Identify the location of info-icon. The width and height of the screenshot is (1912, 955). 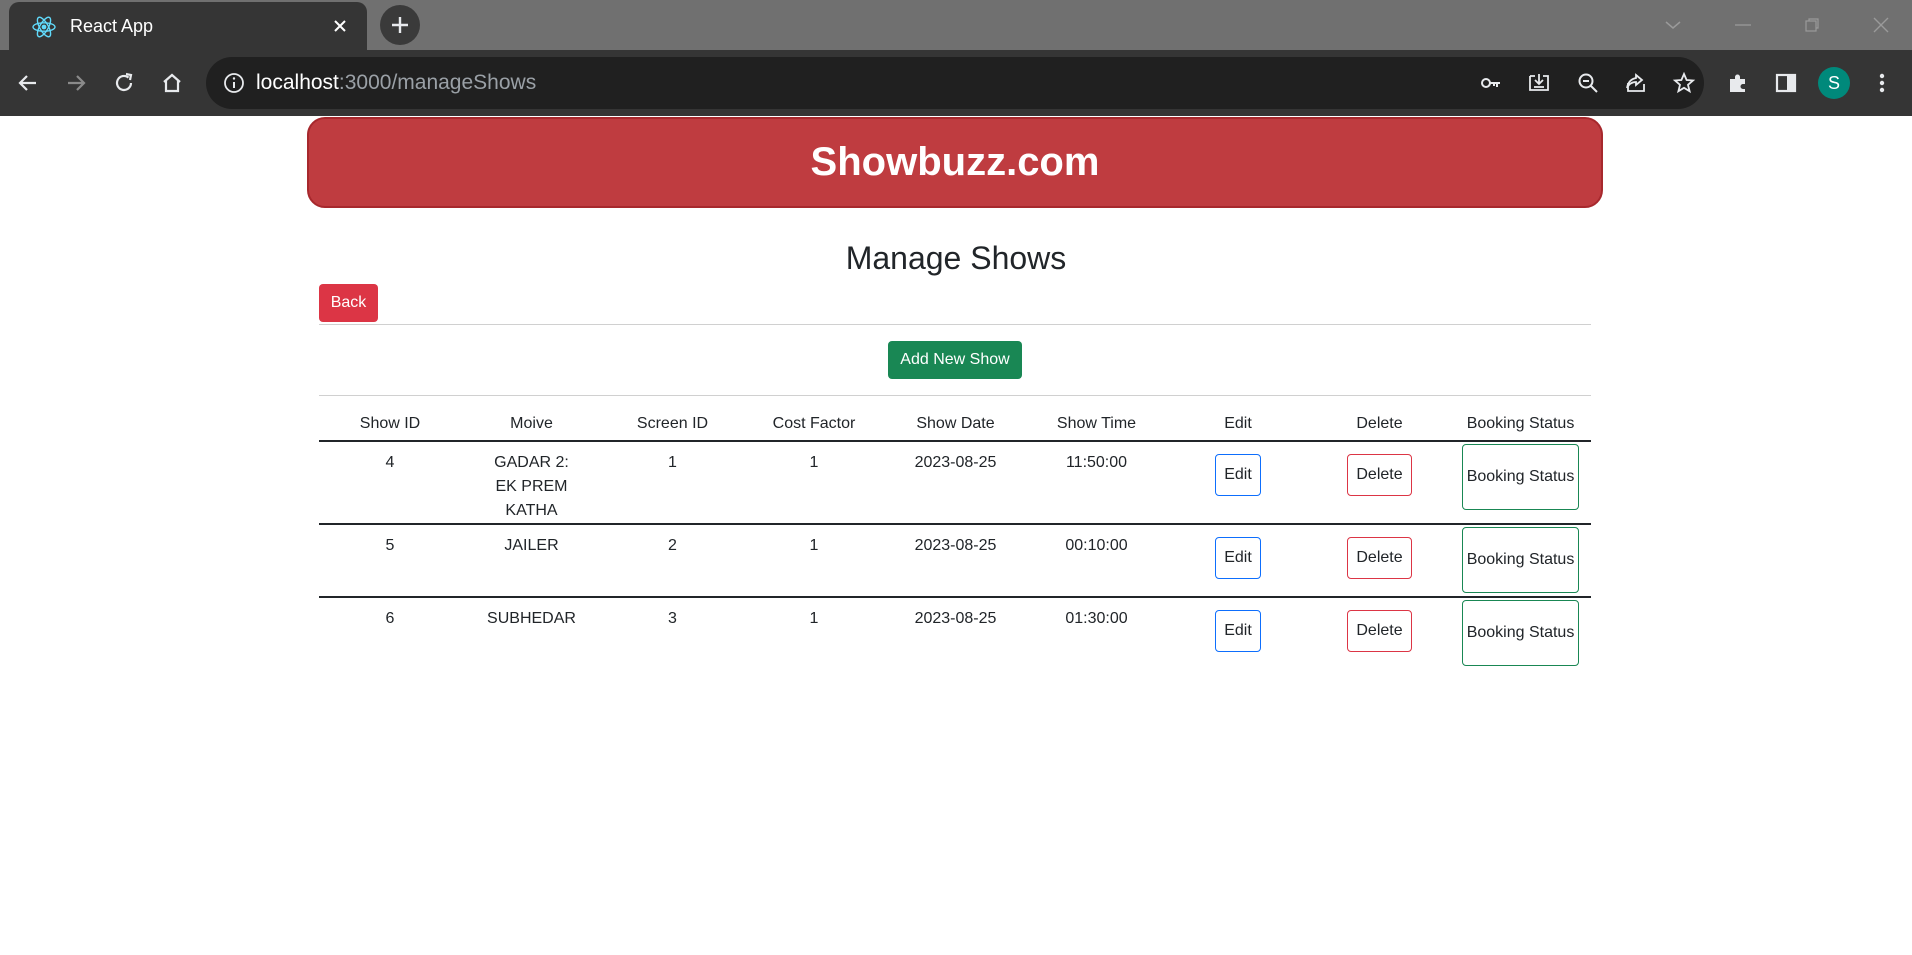
(234, 83).